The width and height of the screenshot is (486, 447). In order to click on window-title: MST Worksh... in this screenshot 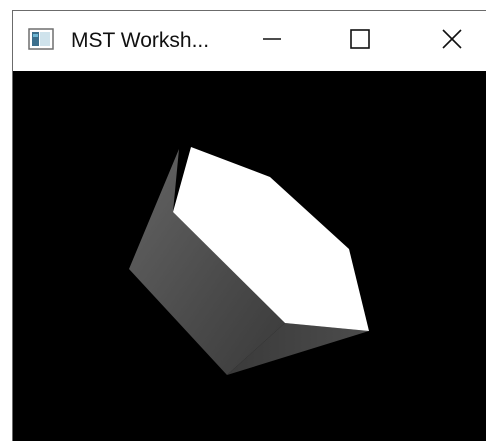, I will do `click(140, 40)`.